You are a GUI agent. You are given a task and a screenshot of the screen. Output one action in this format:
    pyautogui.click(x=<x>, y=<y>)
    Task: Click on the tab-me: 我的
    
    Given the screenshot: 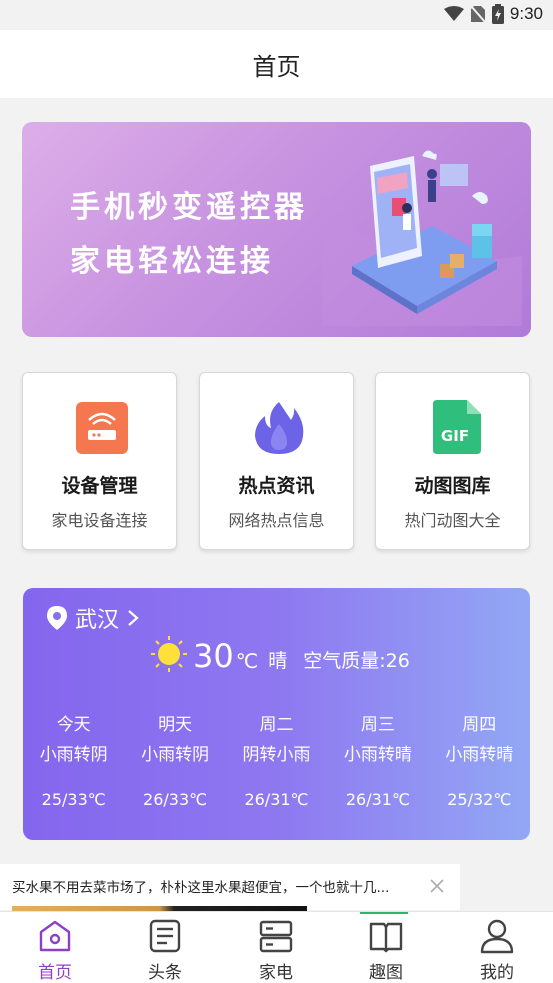 What is the action you would take?
    pyautogui.click(x=497, y=947)
    